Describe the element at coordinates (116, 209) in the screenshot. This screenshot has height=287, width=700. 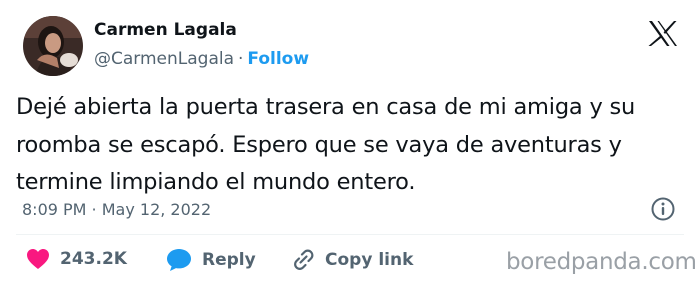
I see `tweet-timestamp: 8:09 PM · May 12, 2022` at that location.